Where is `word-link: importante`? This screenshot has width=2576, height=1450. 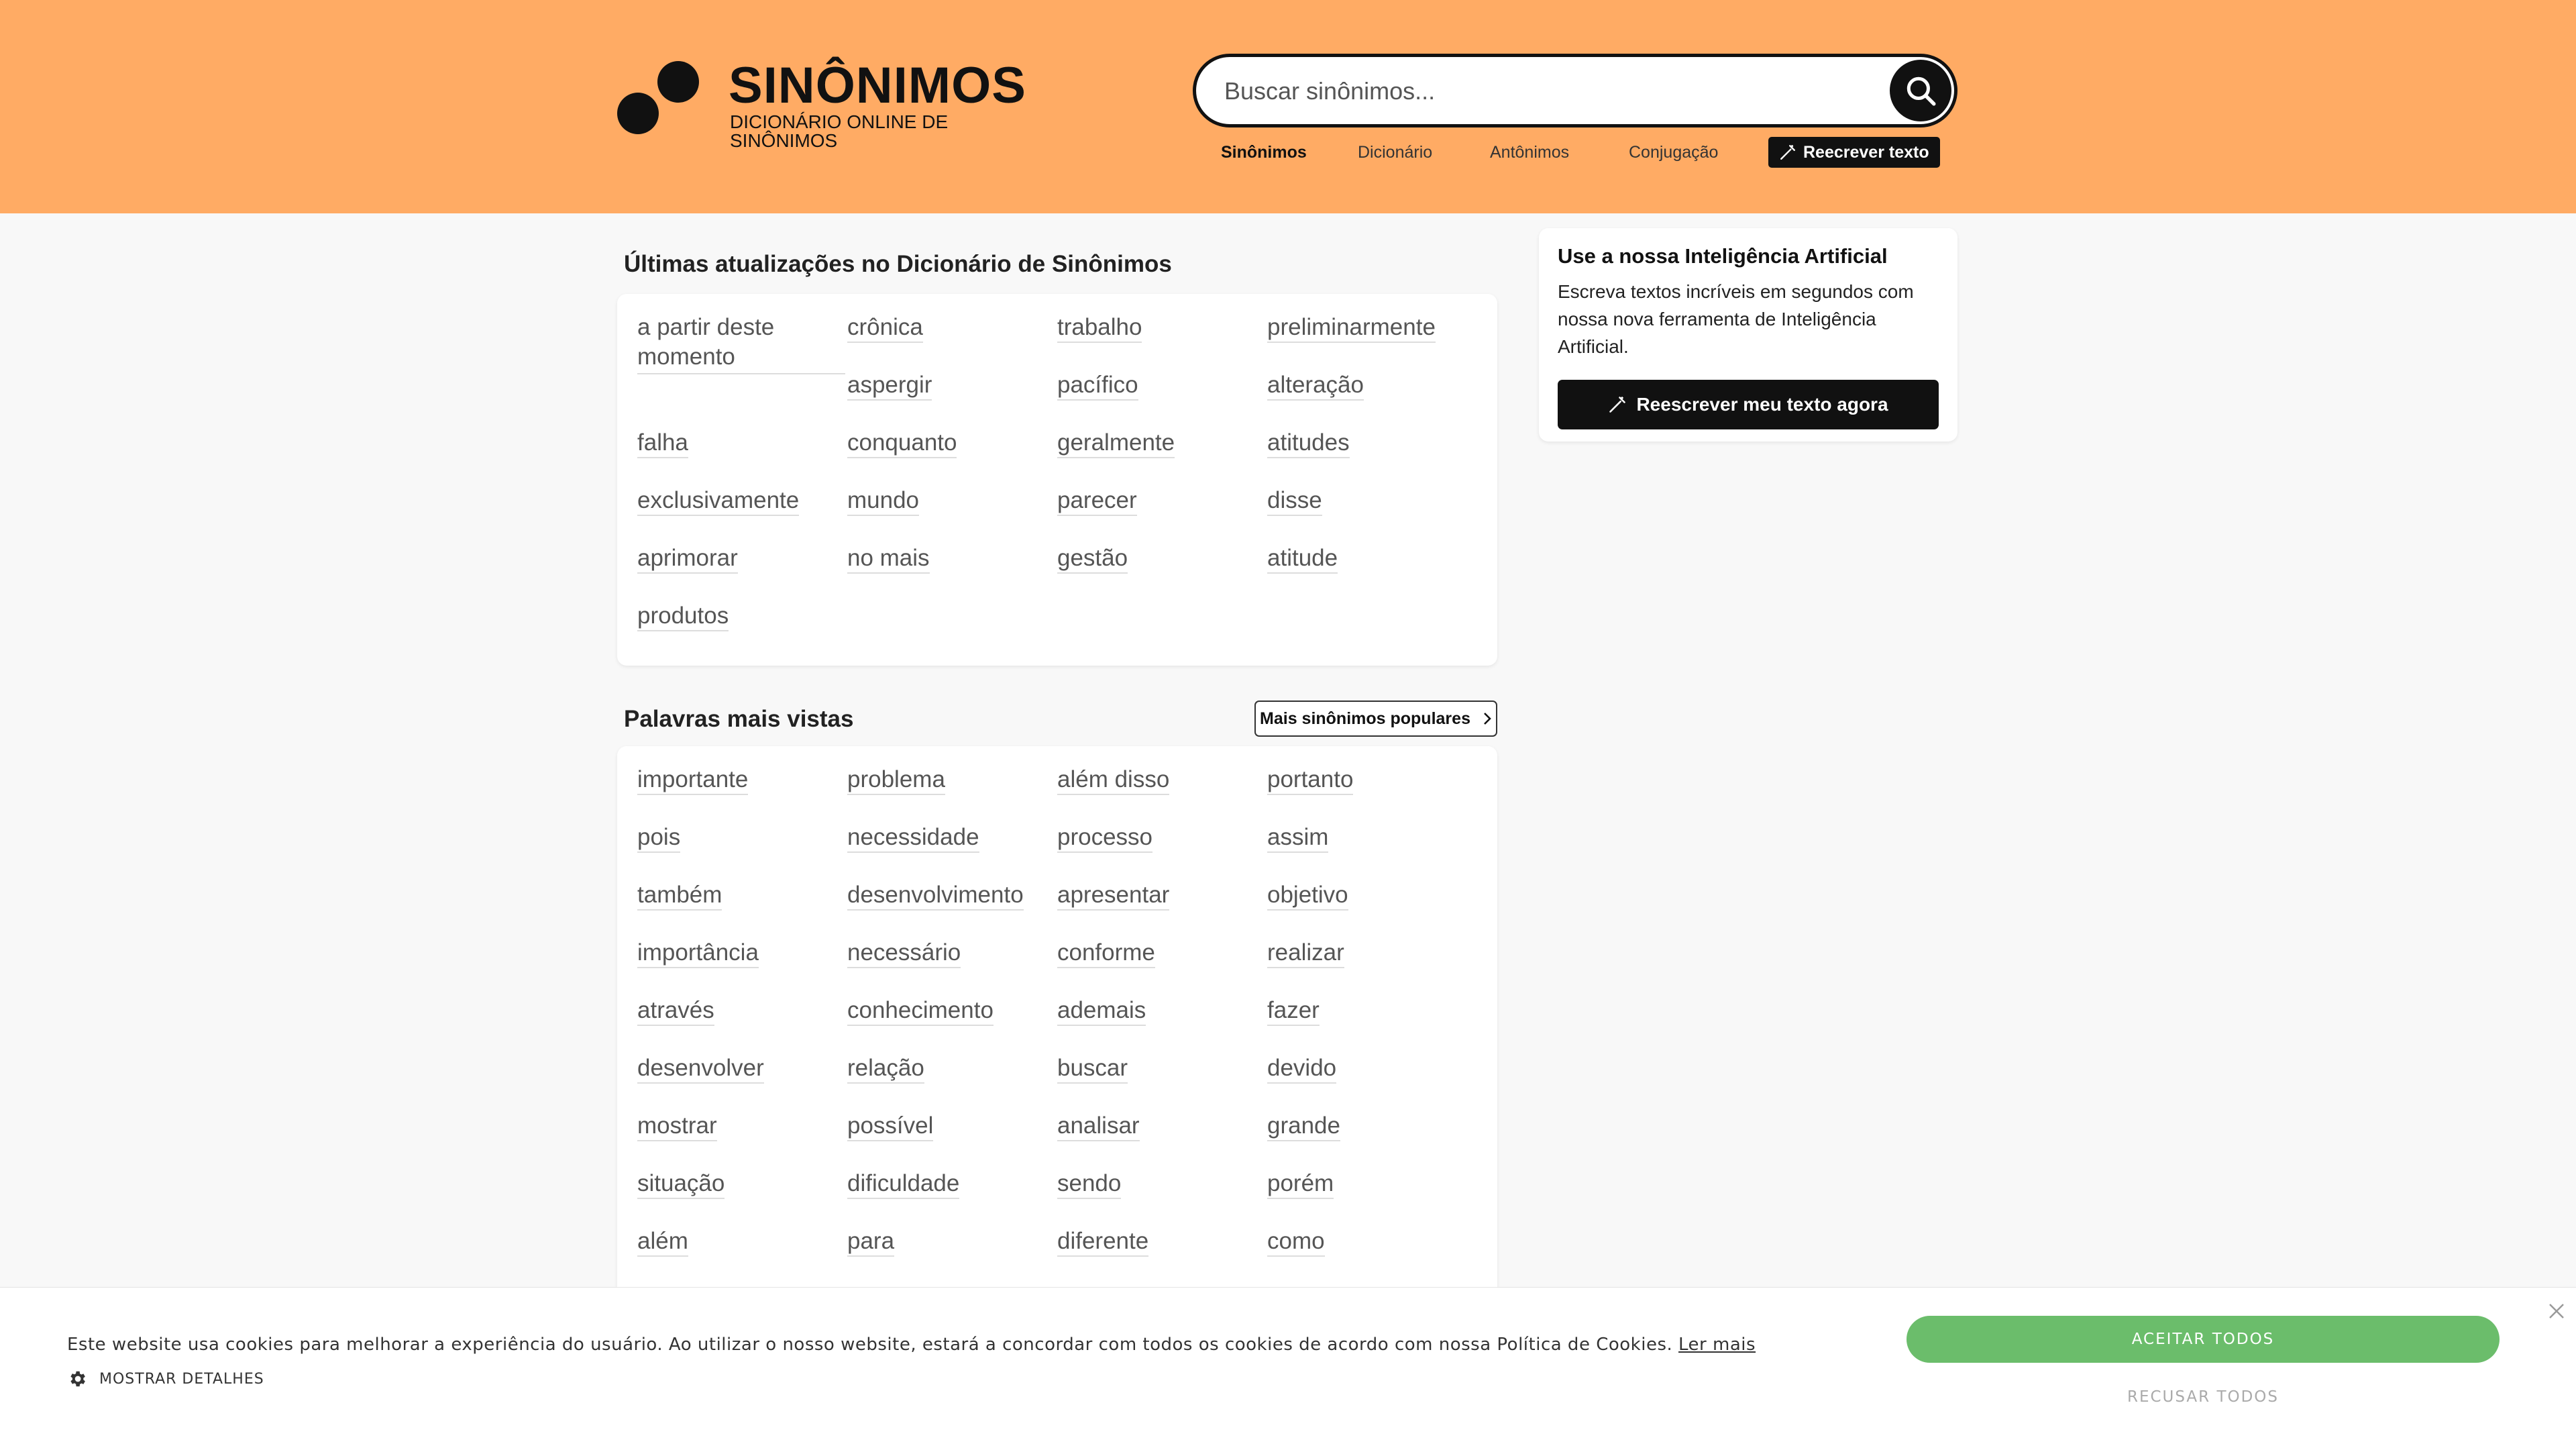
word-link: importante is located at coordinates (742, 794).